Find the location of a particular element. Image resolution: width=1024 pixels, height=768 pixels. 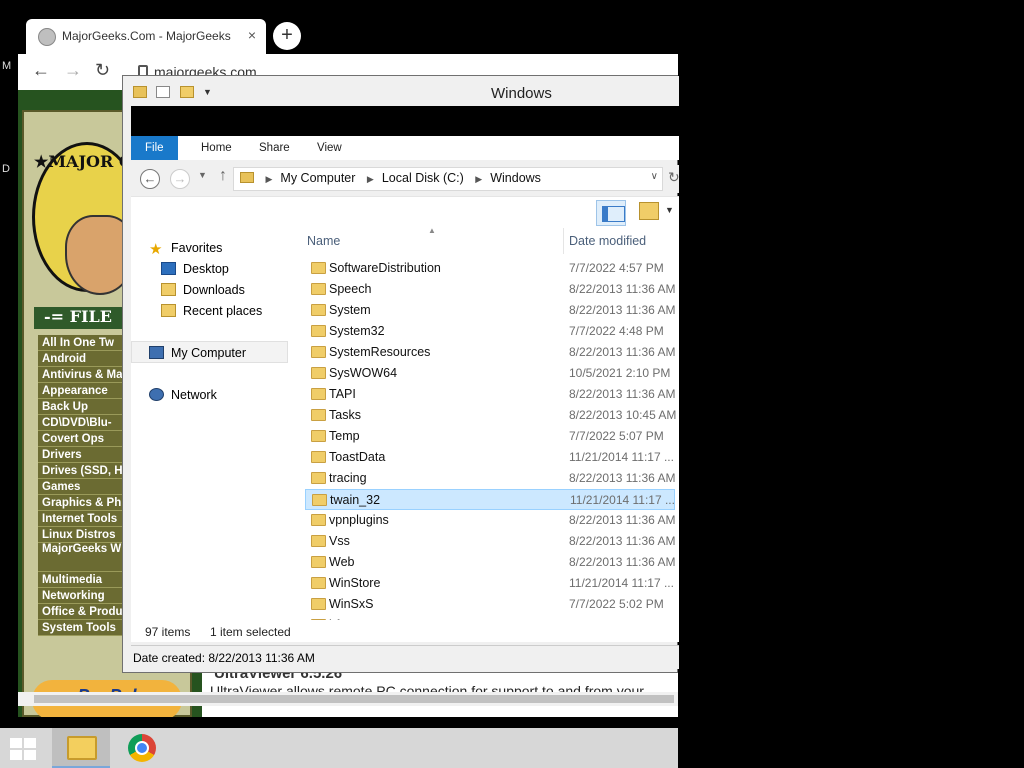

view-options-icon is located at coordinates (649, 211).